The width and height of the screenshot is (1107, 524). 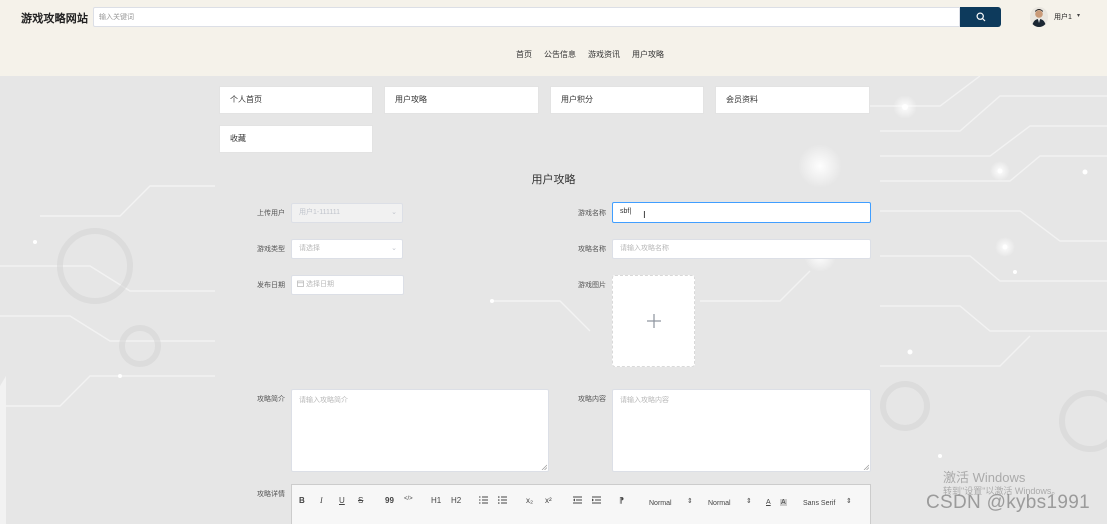 What do you see at coordinates (768, 502) in the screenshot?
I see `text-color-button: A` at bounding box center [768, 502].